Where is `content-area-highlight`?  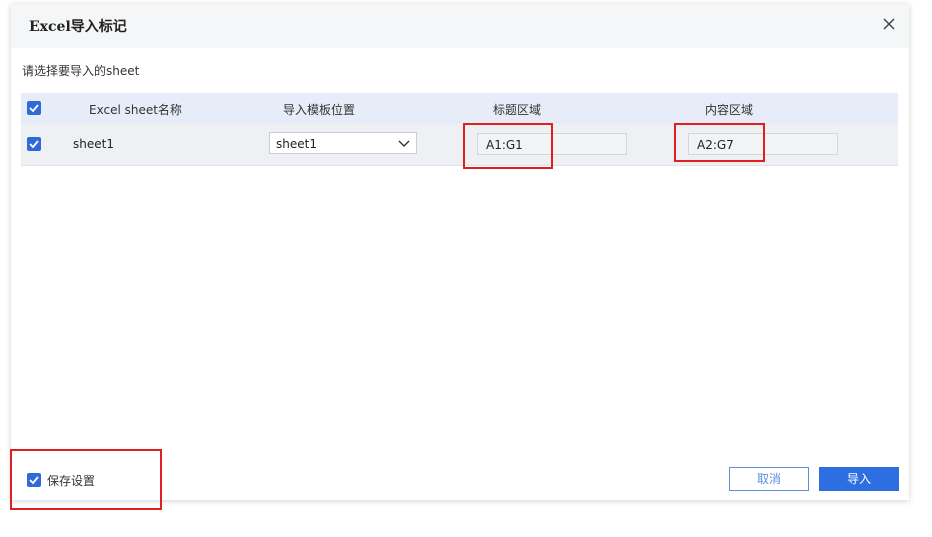
content-area-highlight is located at coordinates (719, 142).